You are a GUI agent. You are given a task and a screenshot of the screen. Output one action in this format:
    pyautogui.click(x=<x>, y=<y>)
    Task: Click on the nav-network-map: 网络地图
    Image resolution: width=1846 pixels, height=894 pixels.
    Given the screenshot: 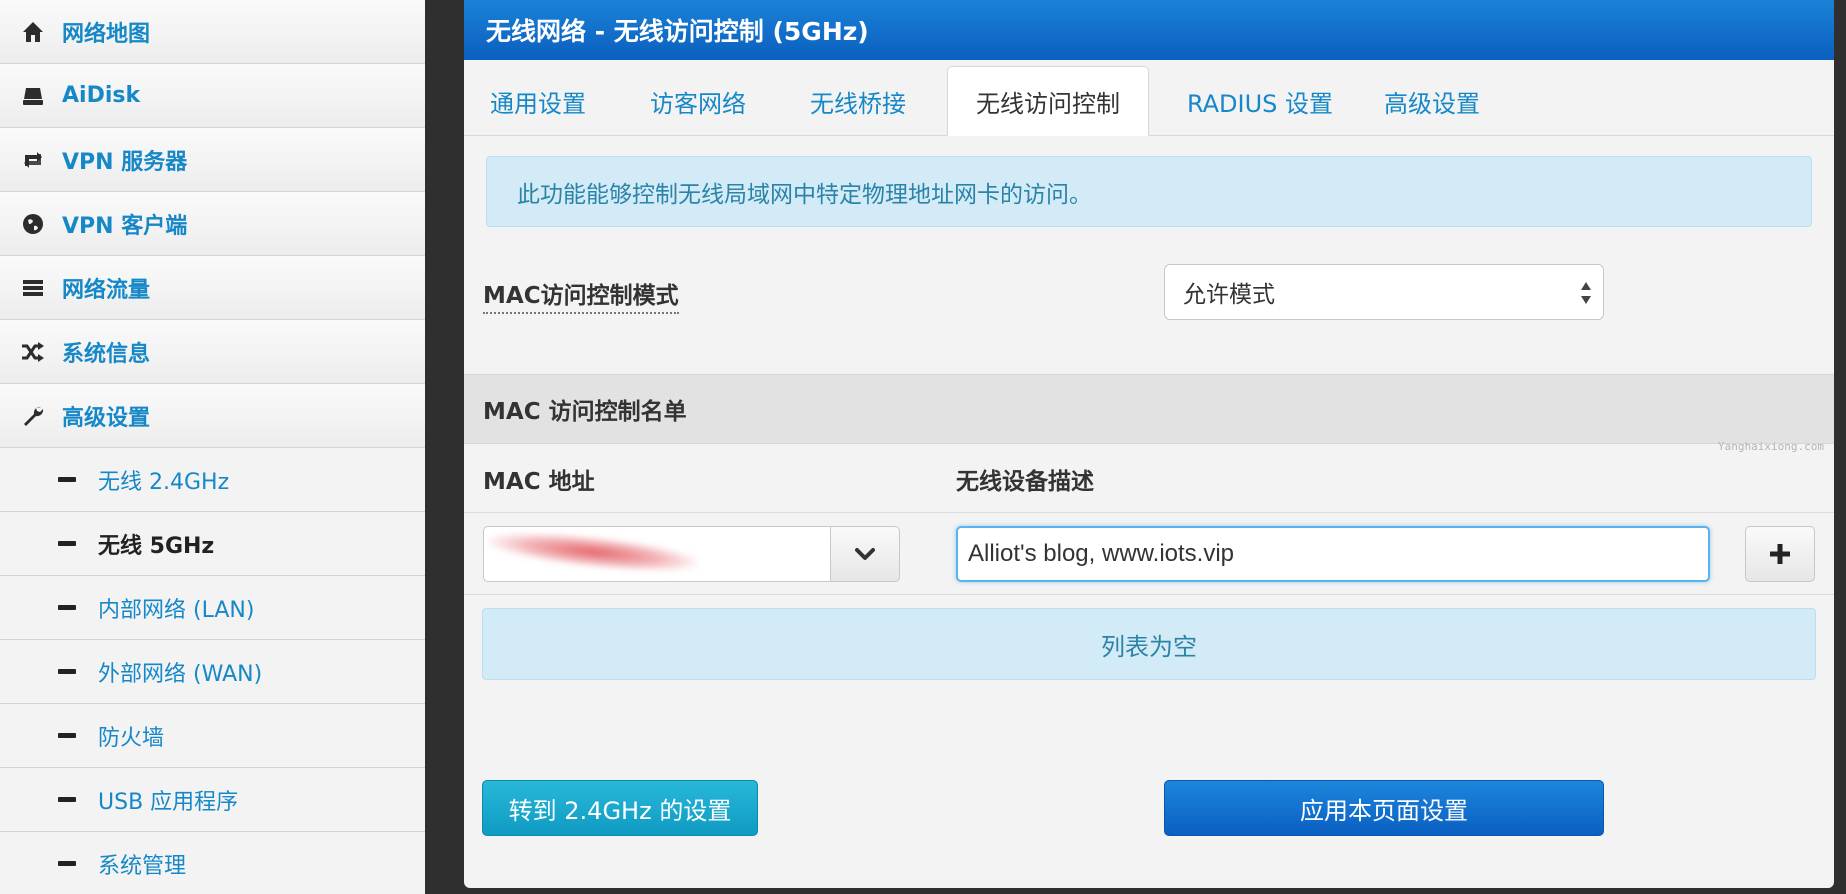 What is the action you would take?
    pyautogui.click(x=212, y=32)
    